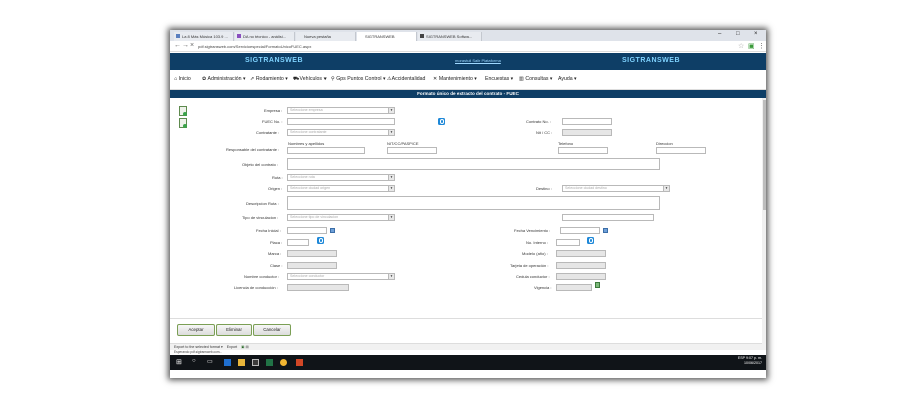  What do you see at coordinates (268, 132) in the screenshot?
I see `contratante-label: Contratante :` at bounding box center [268, 132].